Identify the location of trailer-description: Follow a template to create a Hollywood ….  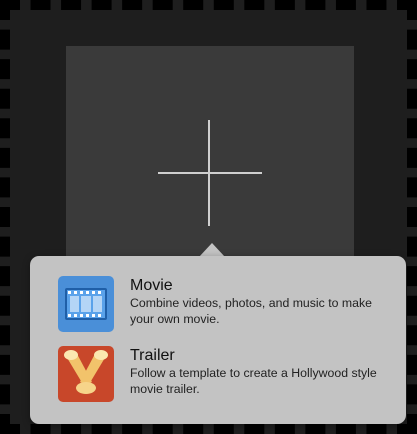
(253, 381).